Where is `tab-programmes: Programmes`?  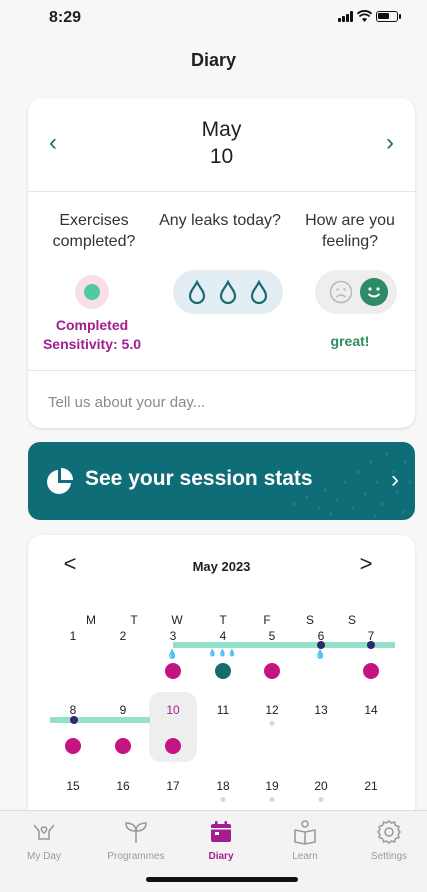
tab-programmes: Programmes is located at coordinates (136, 840).